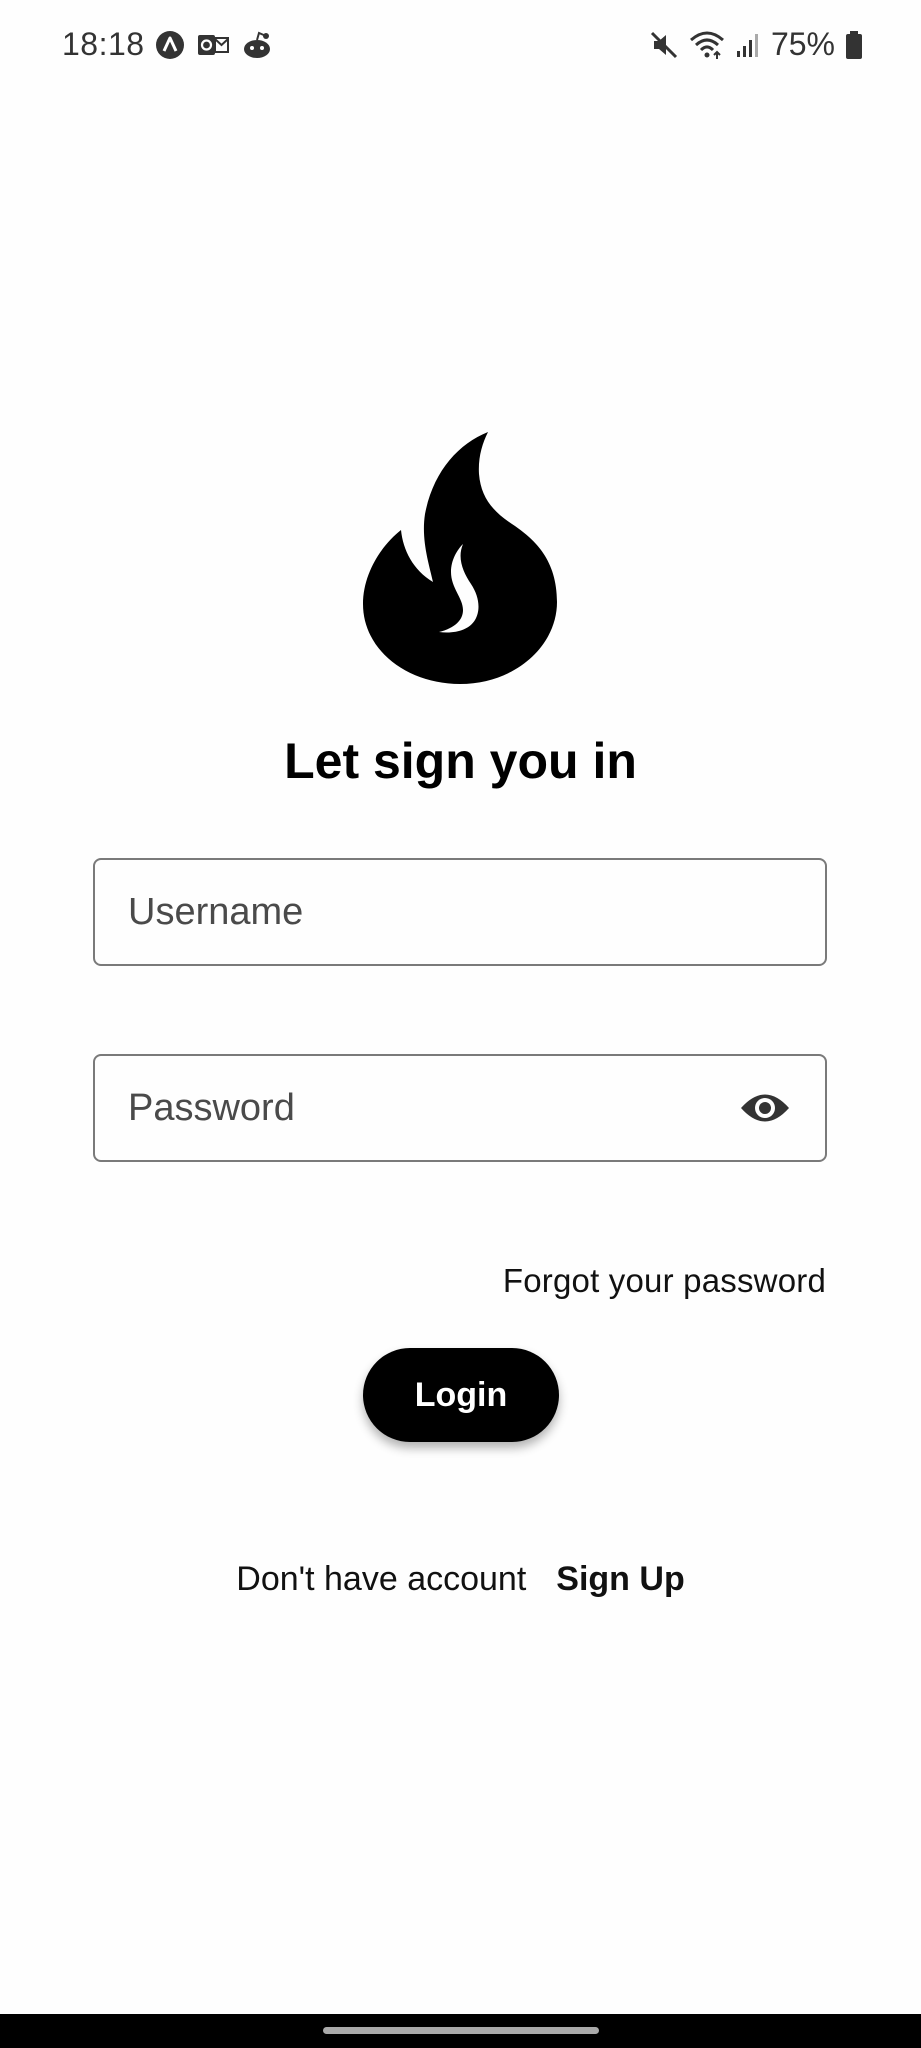 Image resolution: width=921 pixels, height=2048 pixels. Describe the element at coordinates (707, 45) in the screenshot. I see `wifi-icon` at that location.